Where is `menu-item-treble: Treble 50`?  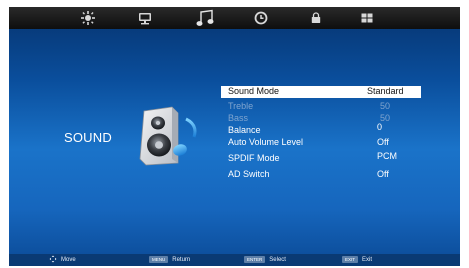
menu-item-treble: Treble 50 is located at coordinates (321, 107).